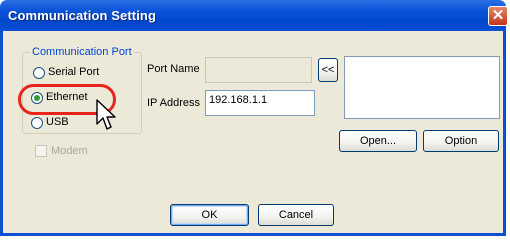 This screenshot has width=510, height=240. What do you see at coordinates (69, 151) in the screenshot?
I see `modem-label: Modem` at bounding box center [69, 151].